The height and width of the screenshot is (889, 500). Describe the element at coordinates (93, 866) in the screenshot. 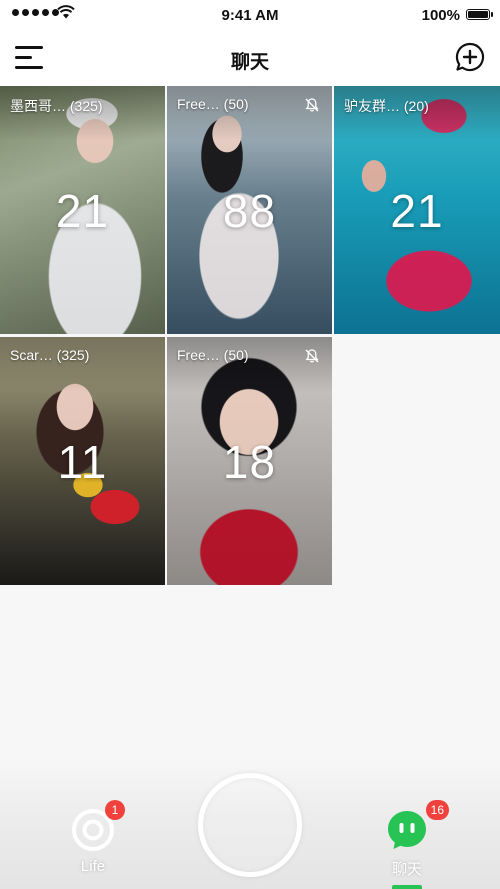

I see `tab-life-label: Life` at that location.